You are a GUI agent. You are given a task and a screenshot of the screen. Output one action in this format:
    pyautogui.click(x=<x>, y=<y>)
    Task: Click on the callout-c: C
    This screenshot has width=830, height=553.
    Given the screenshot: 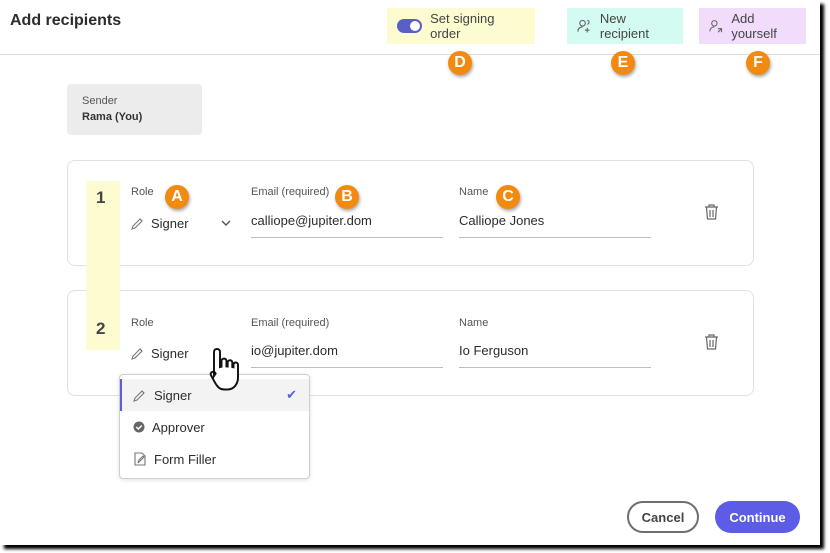 What is the action you would take?
    pyautogui.click(x=508, y=197)
    